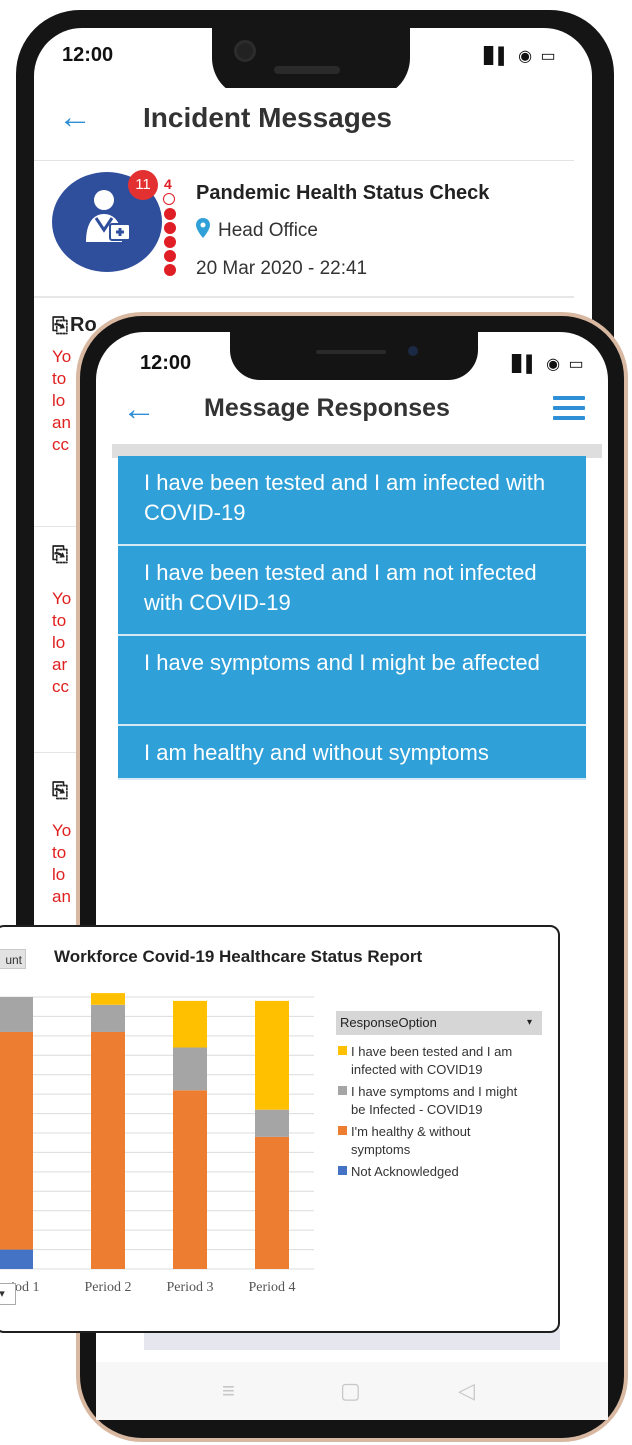  What do you see at coordinates (61, 401) in the screenshot?
I see `item-text: Yo to lo an cc` at bounding box center [61, 401].